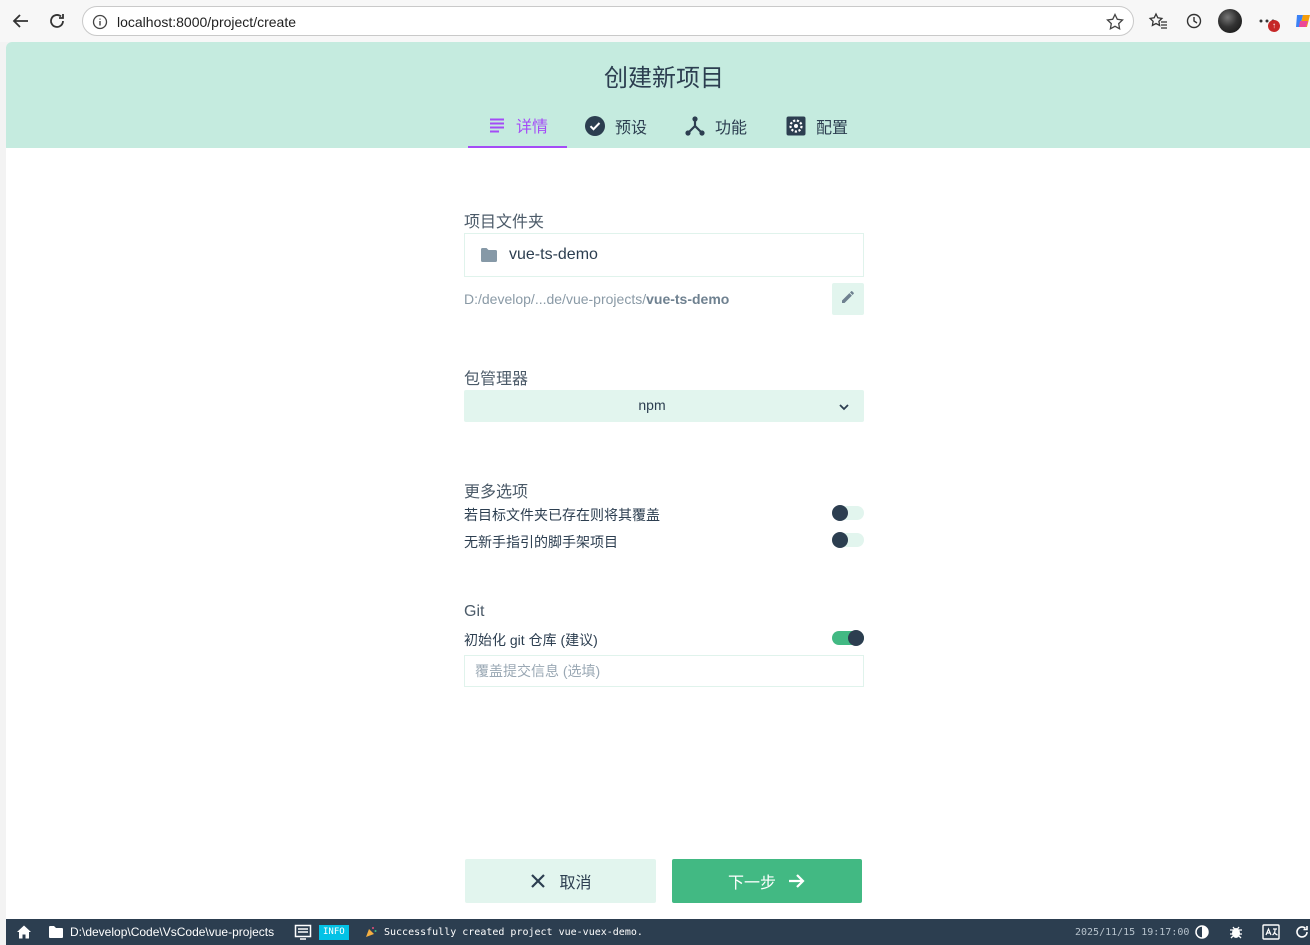 This screenshot has height=945, width=1310. Describe the element at coordinates (631, 128) in the screenshot. I see `tab-label: 预设` at that location.